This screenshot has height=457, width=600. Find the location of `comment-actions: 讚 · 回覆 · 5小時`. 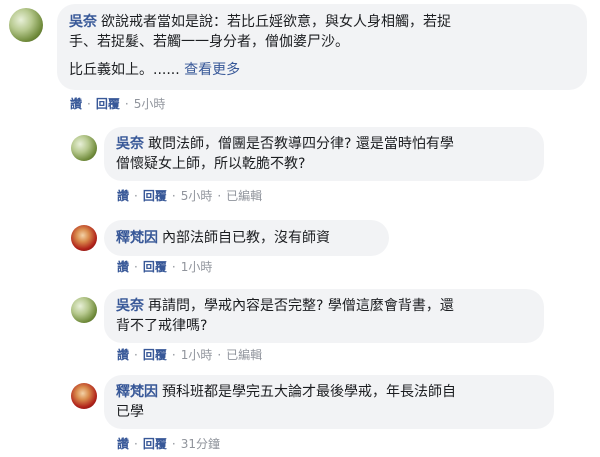

comment-actions: 讚 · 回覆 · 5小時 is located at coordinates (118, 104).